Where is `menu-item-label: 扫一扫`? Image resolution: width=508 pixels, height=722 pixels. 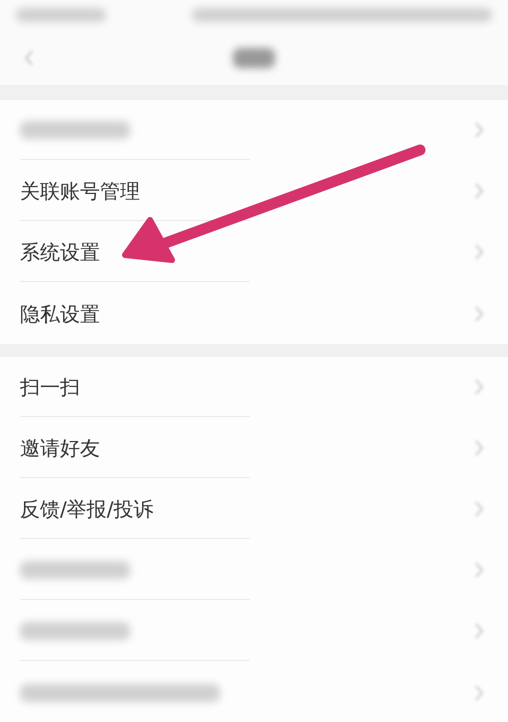
menu-item-label: 扫一扫 is located at coordinates (50, 387).